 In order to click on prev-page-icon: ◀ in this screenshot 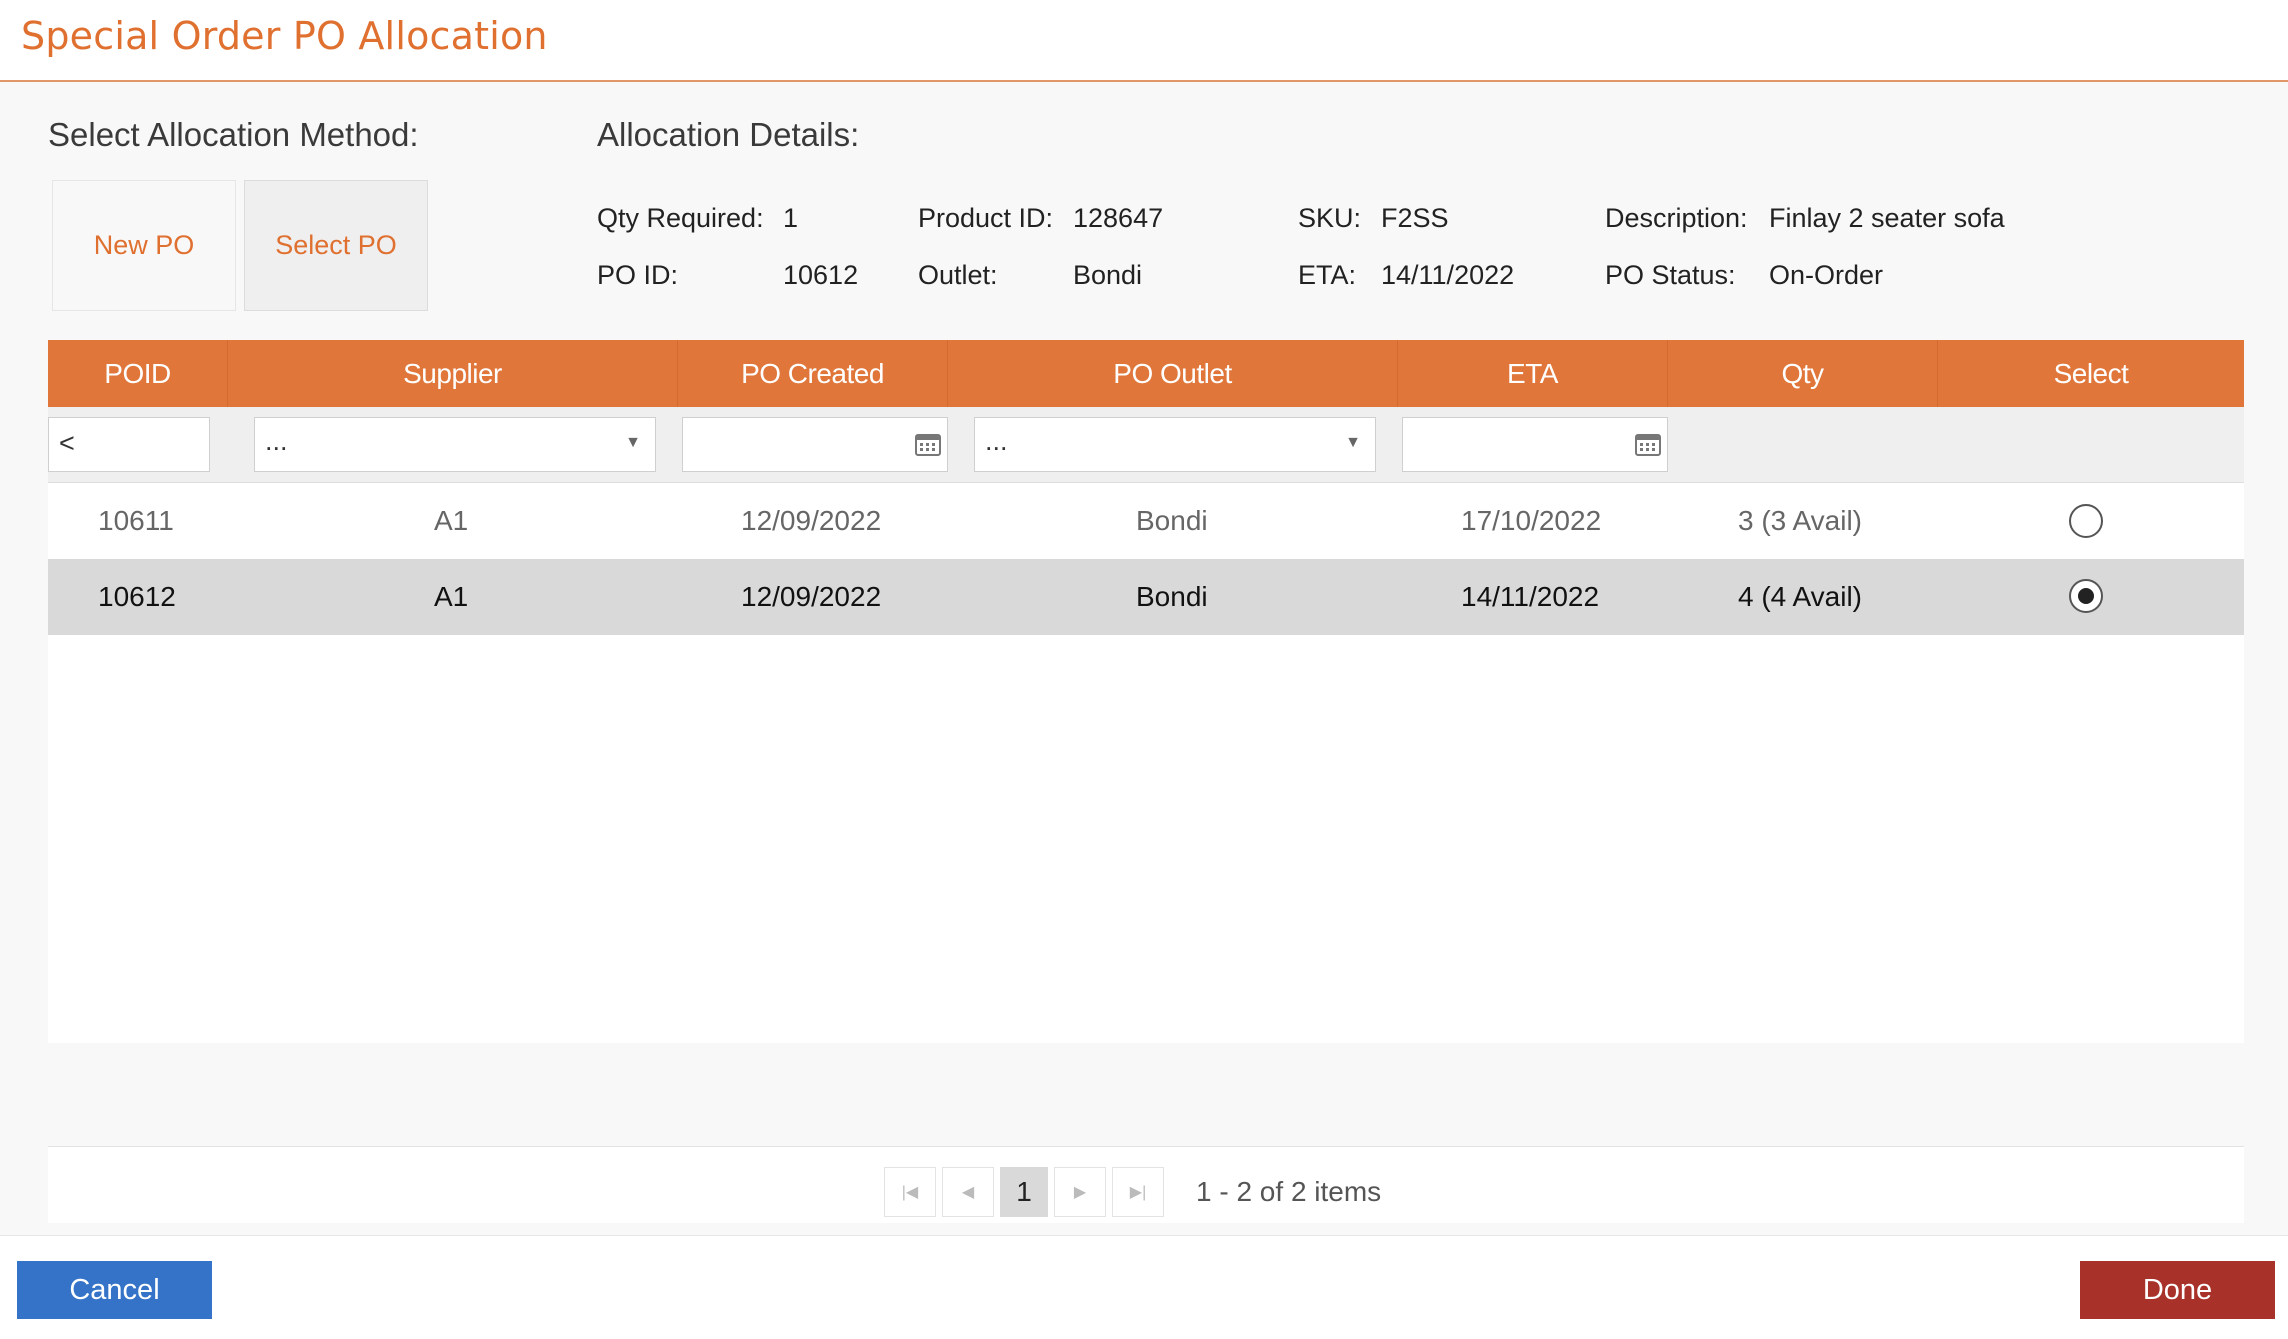, I will do `click(968, 1192)`.